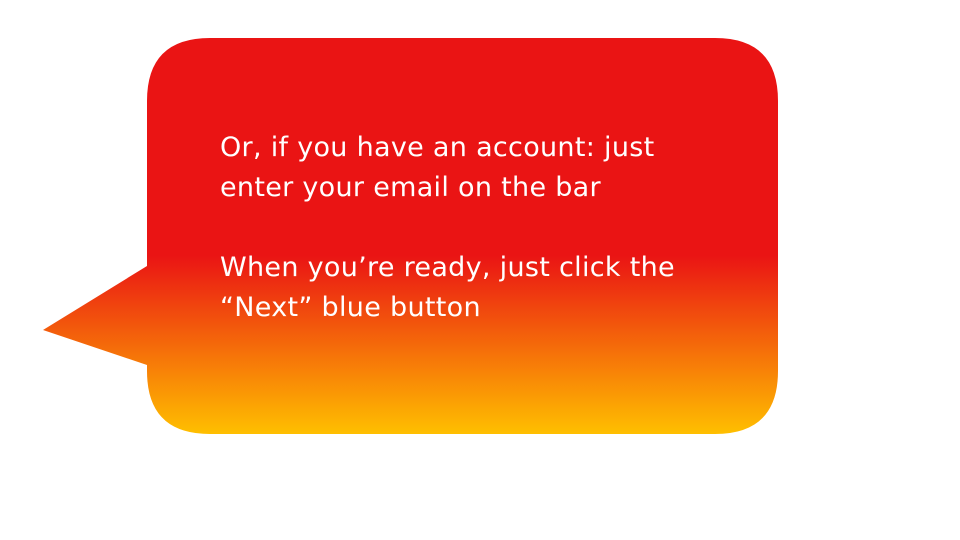 The width and height of the screenshot is (960, 540). I want to click on bubble-text-line: enter your email on the bar, so click(410, 187).